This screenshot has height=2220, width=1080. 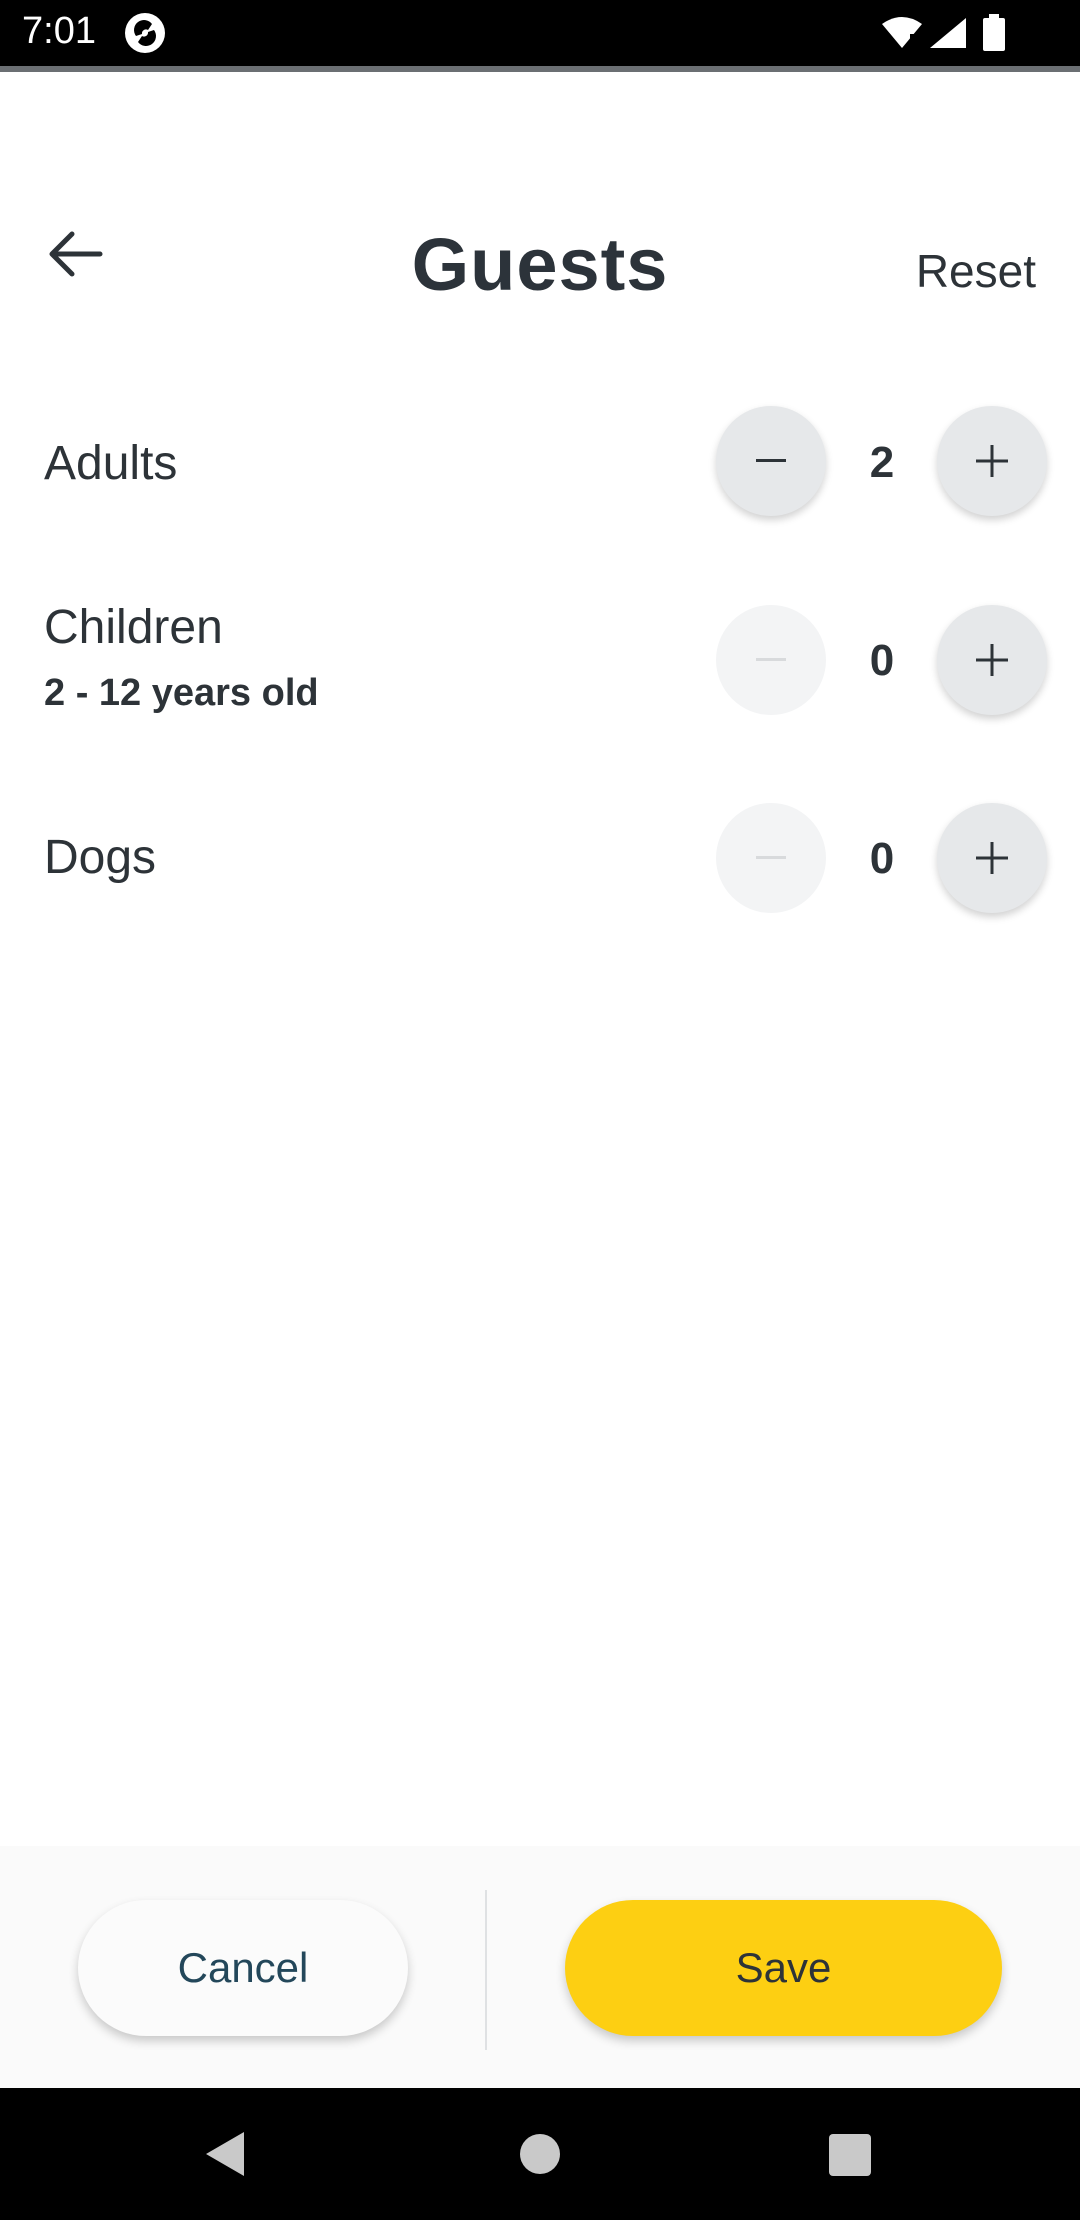 I want to click on wifi-icon, so click(x=902, y=33).